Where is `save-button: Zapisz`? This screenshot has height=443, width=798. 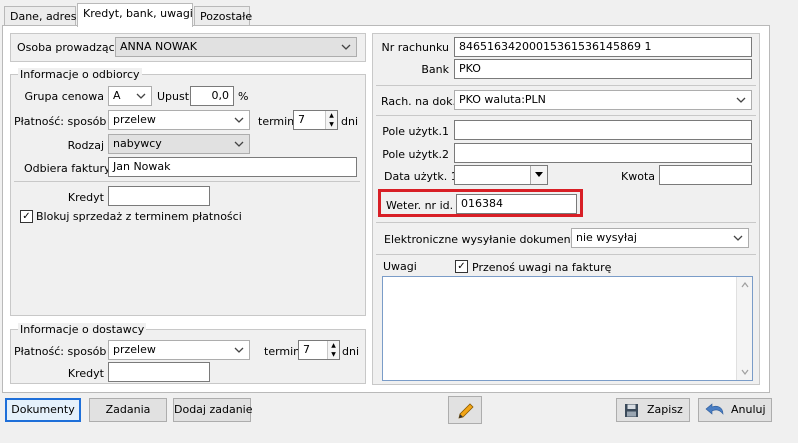
save-button: Zapisz is located at coordinates (653, 410).